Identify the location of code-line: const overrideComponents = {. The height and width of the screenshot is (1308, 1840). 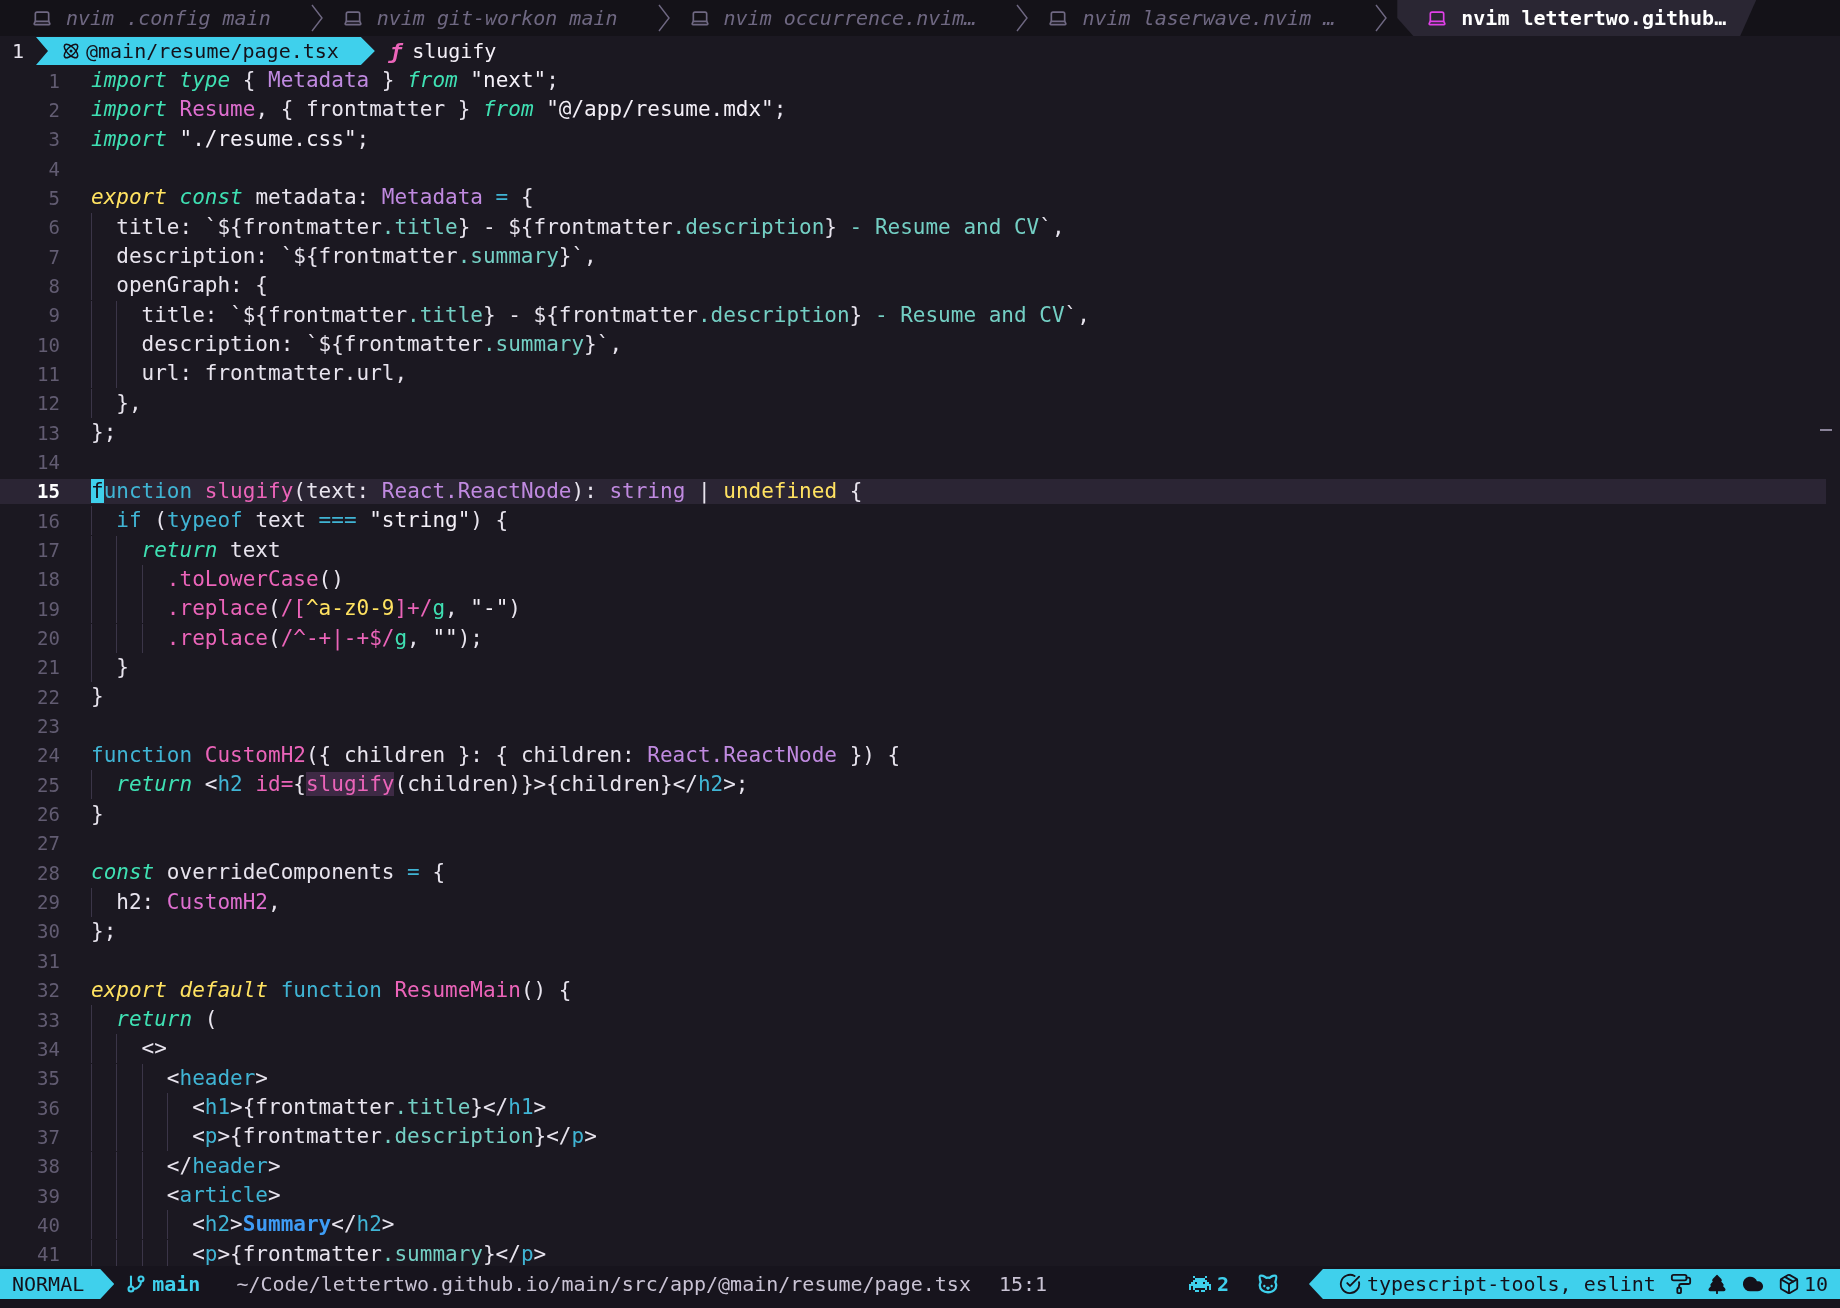
(268, 873).